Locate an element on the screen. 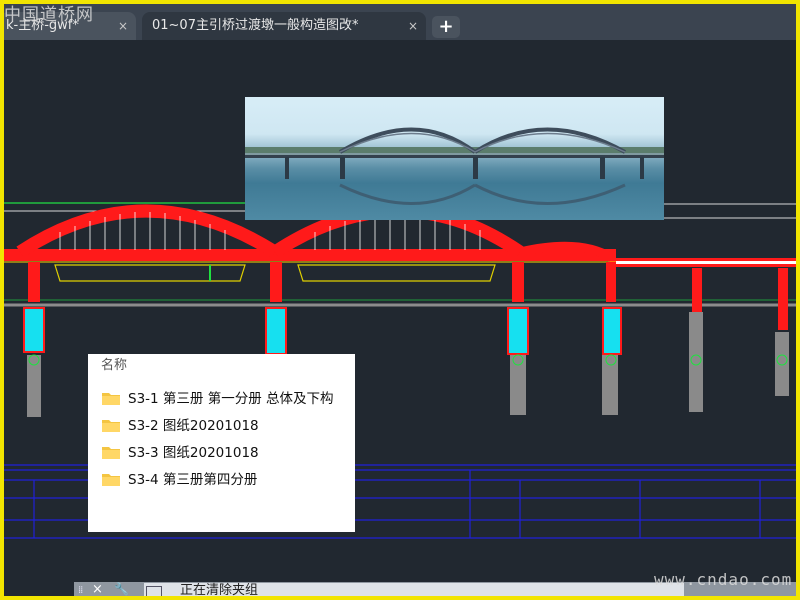 The width and height of the screenshot is (800, 600). list-item: S3-3 图纸20201018 is located at coordinates (227, 453).